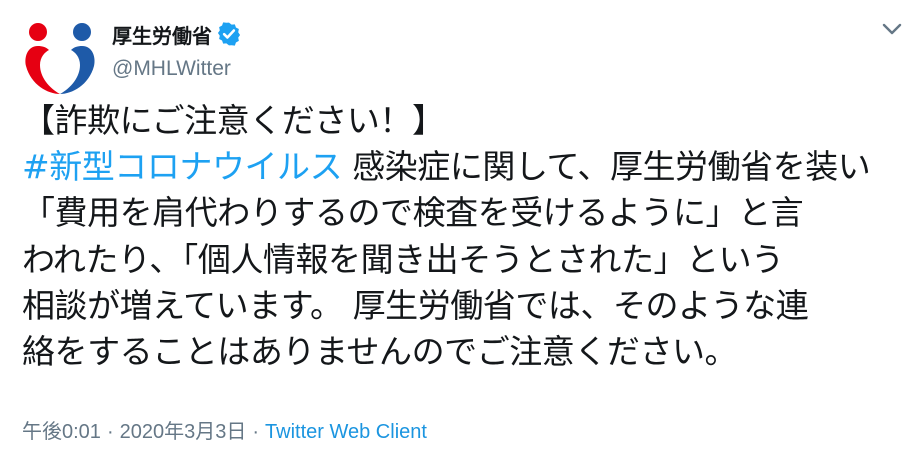  I want to click on client-link: Twitter Web Client, so click(346, 432).